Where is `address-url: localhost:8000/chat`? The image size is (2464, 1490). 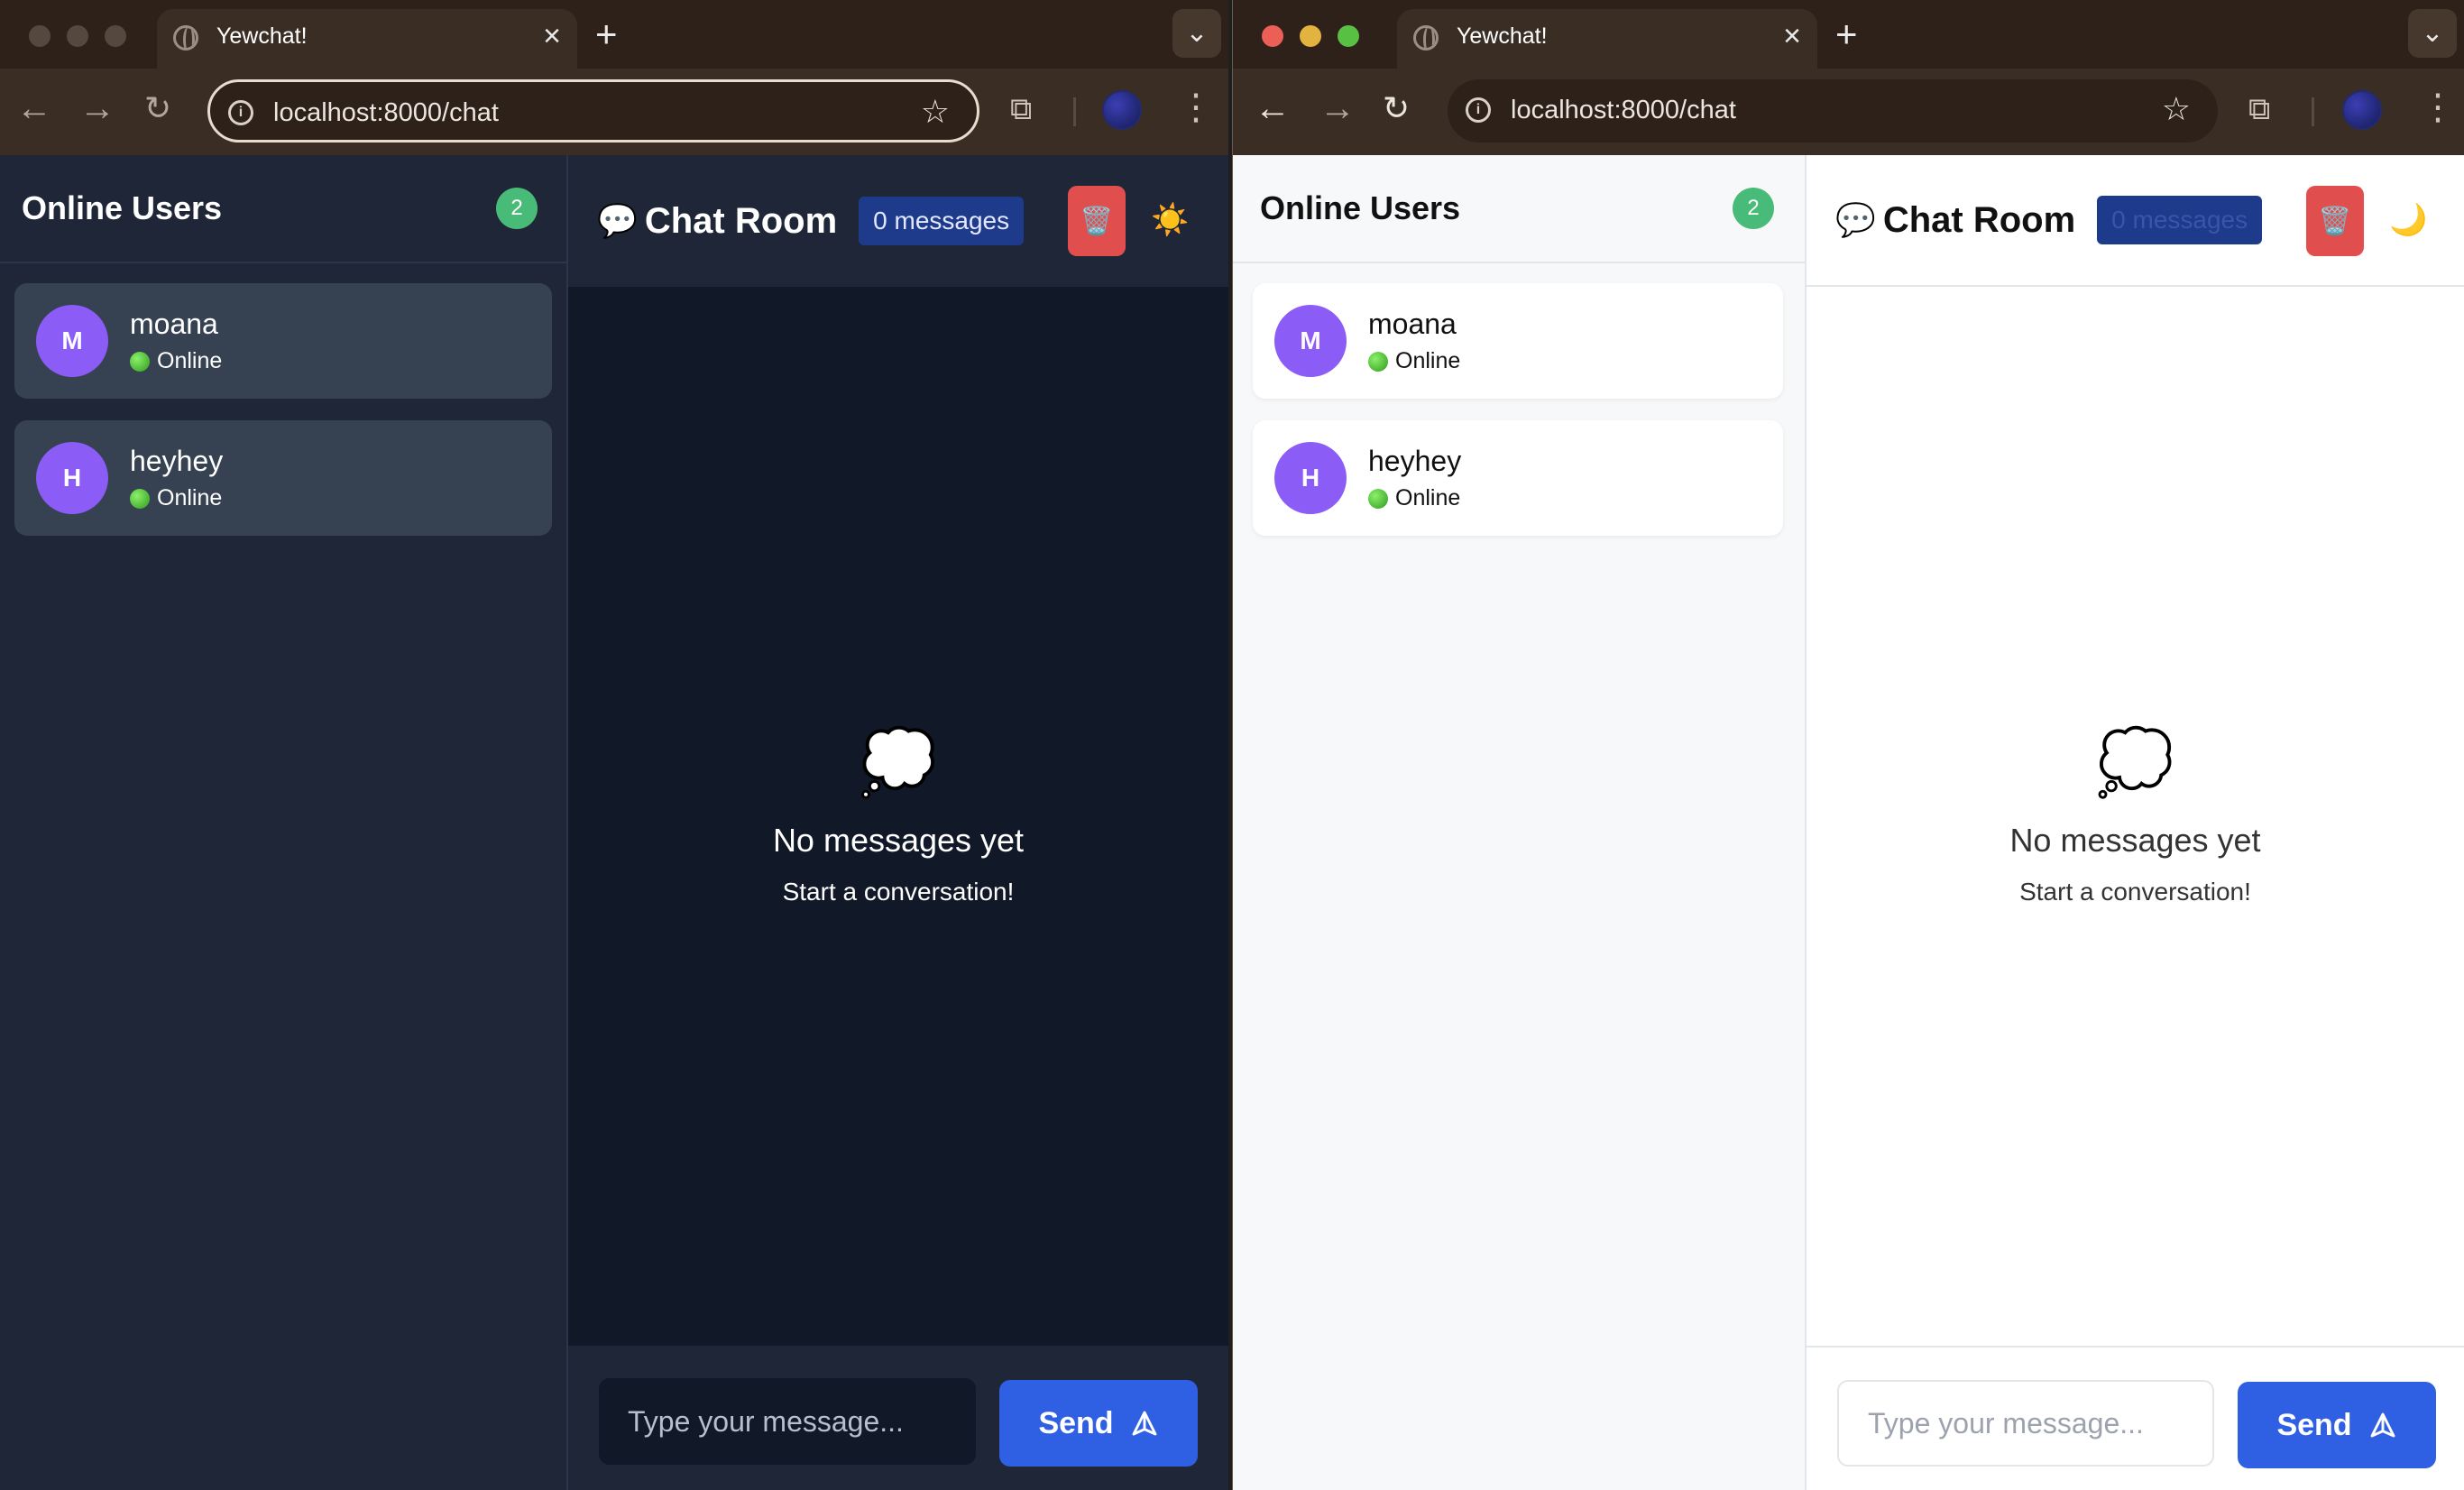 address-url: localhost:8000/chat is located at coordinates (386, 112).